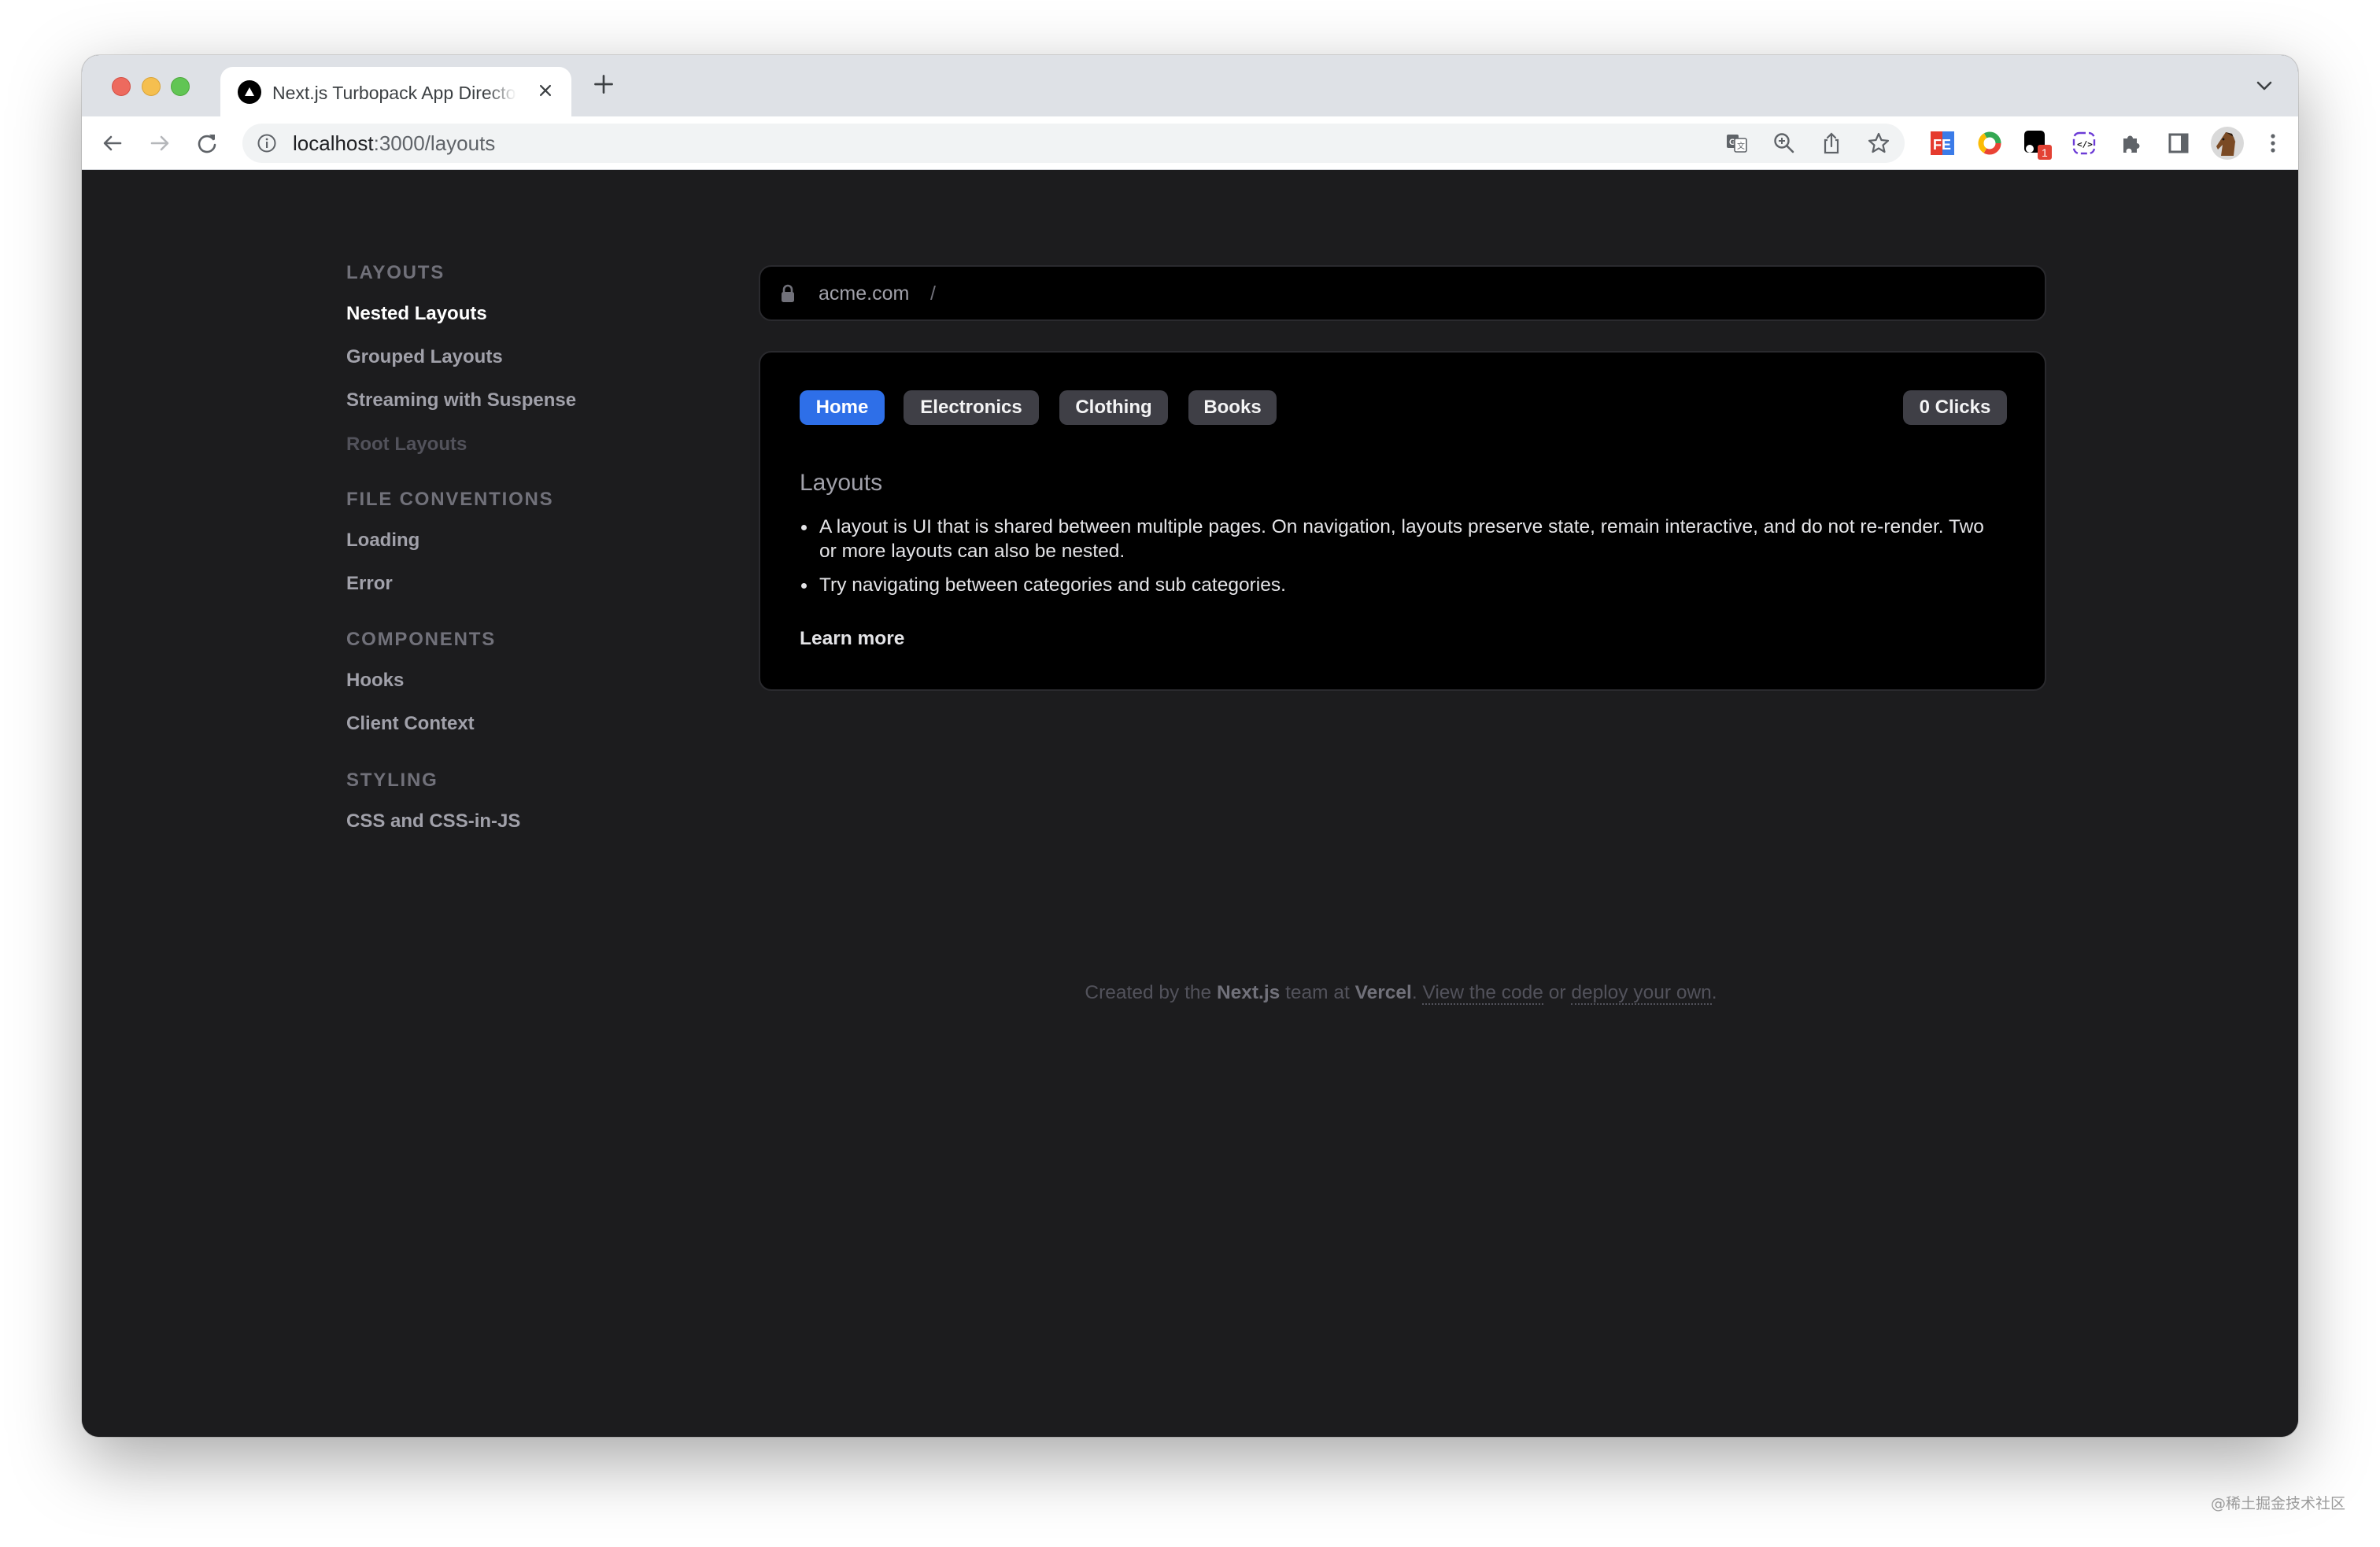  I want to click on footer-middle: team at, so click(1317, 992).